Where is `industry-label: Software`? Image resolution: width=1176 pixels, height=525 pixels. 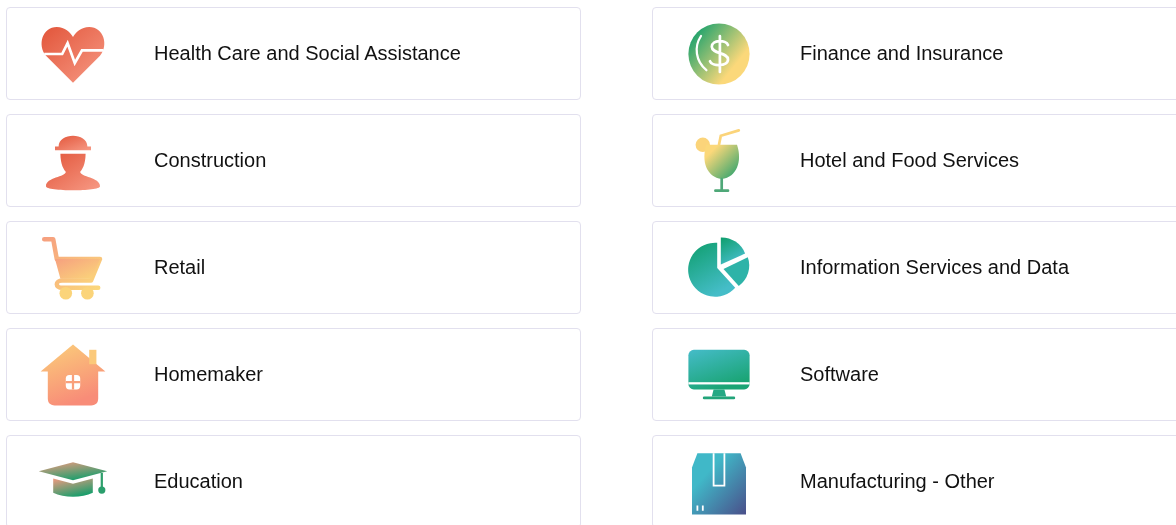 industry-label: Software is located at coordinates (839, 374).